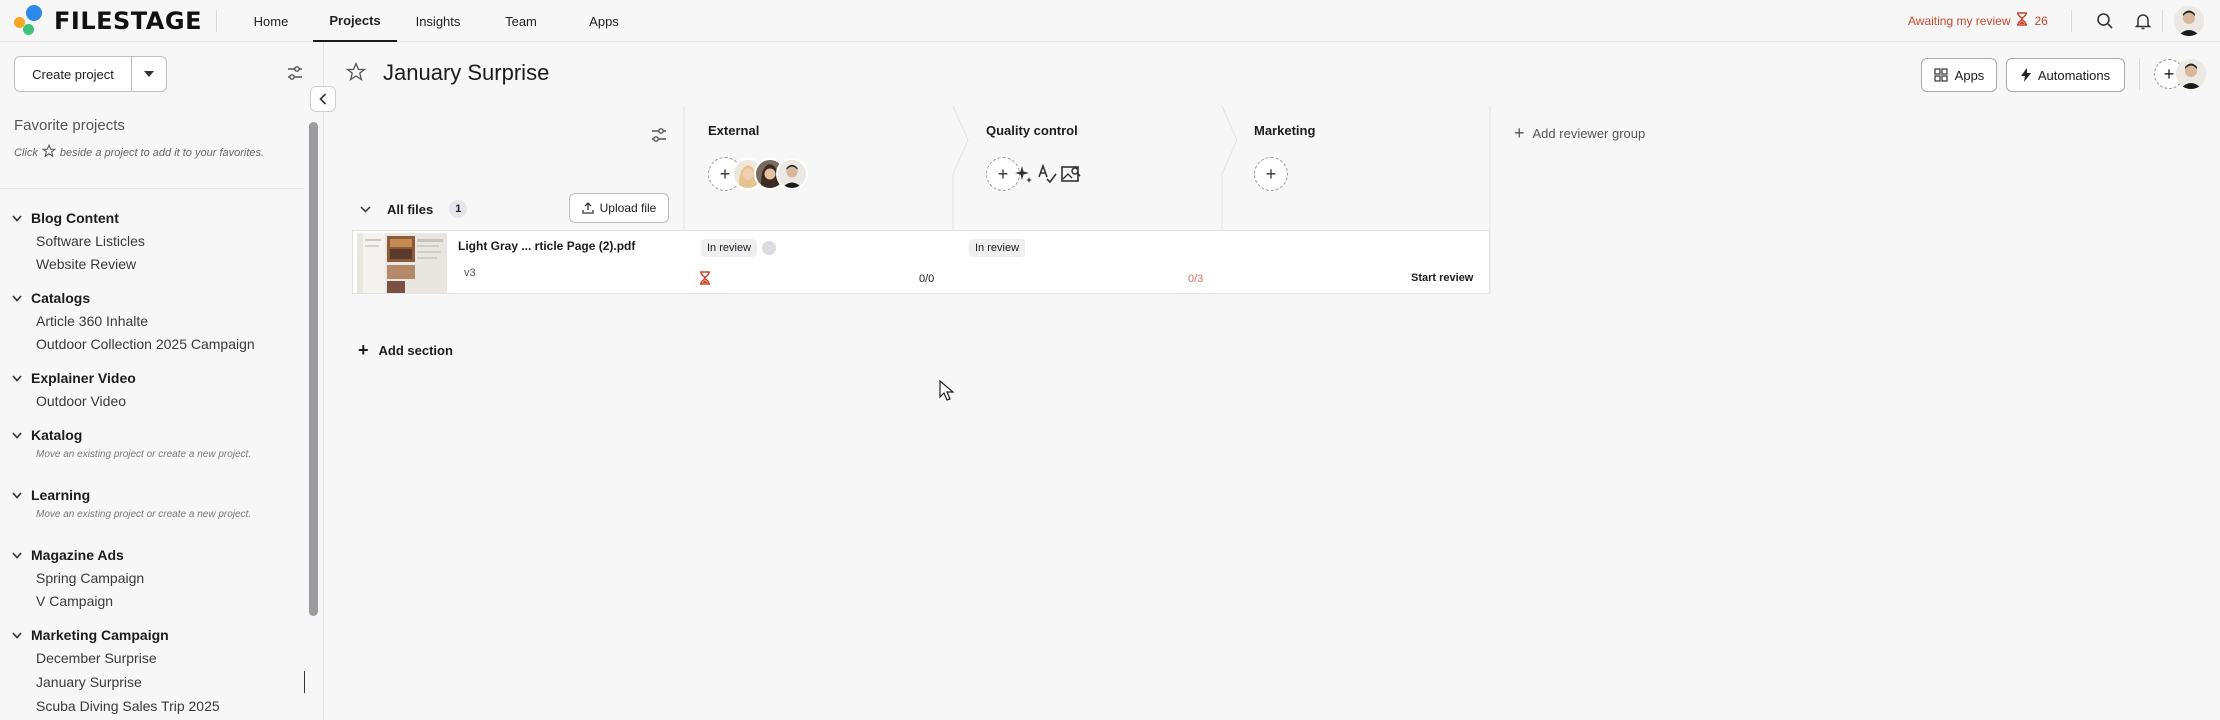 The image size is (2220, 720). Describe the element at coordinates (1442, 278) in the screenshot. I see `start-review-button: Start review` at that location.